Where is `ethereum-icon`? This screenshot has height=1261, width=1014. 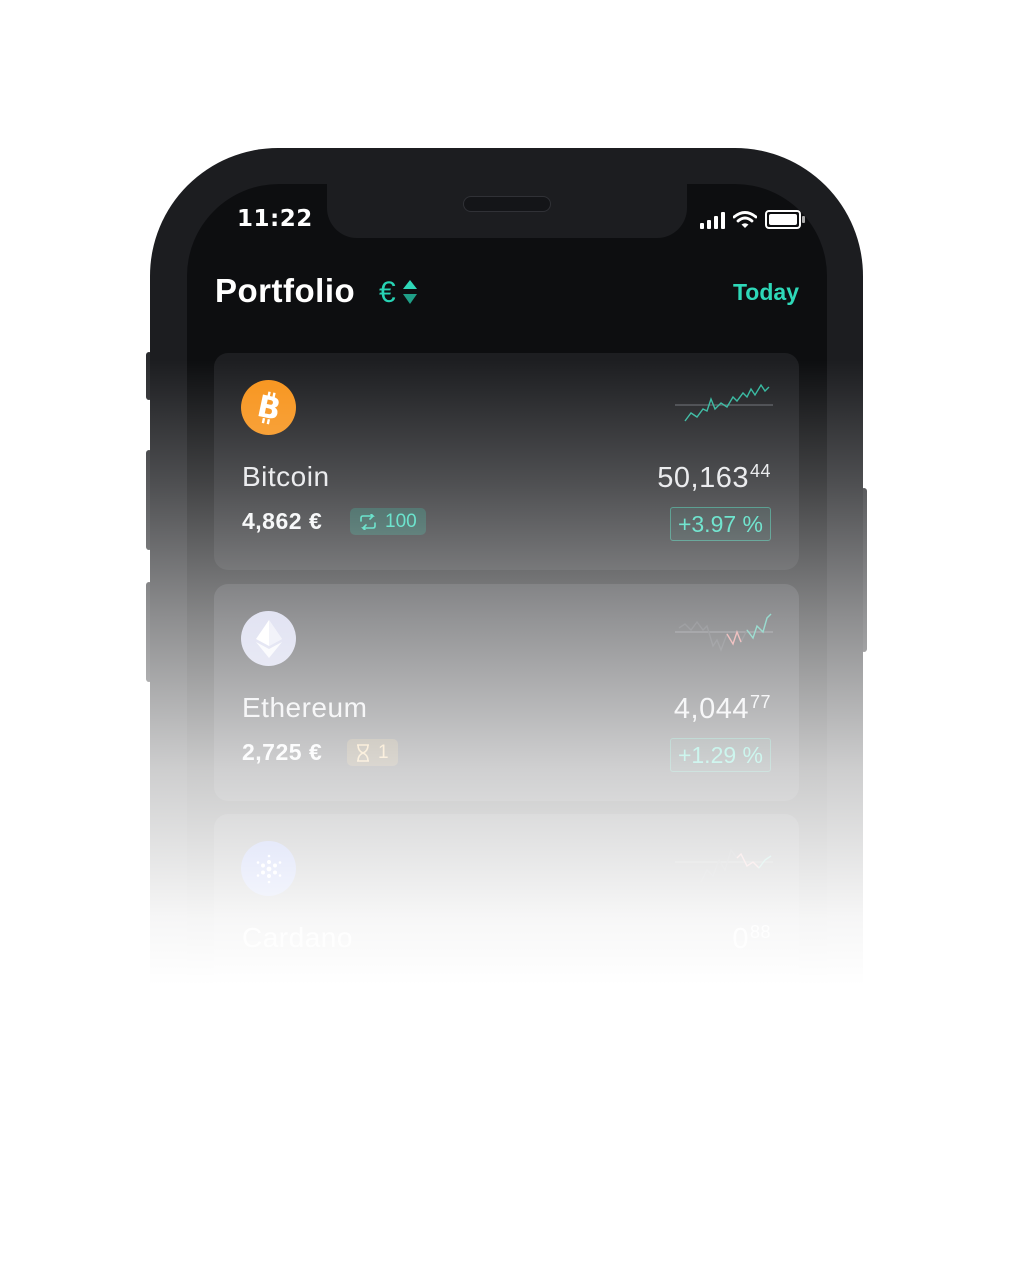
ethereum-icon is located at coordinates (268, 638).